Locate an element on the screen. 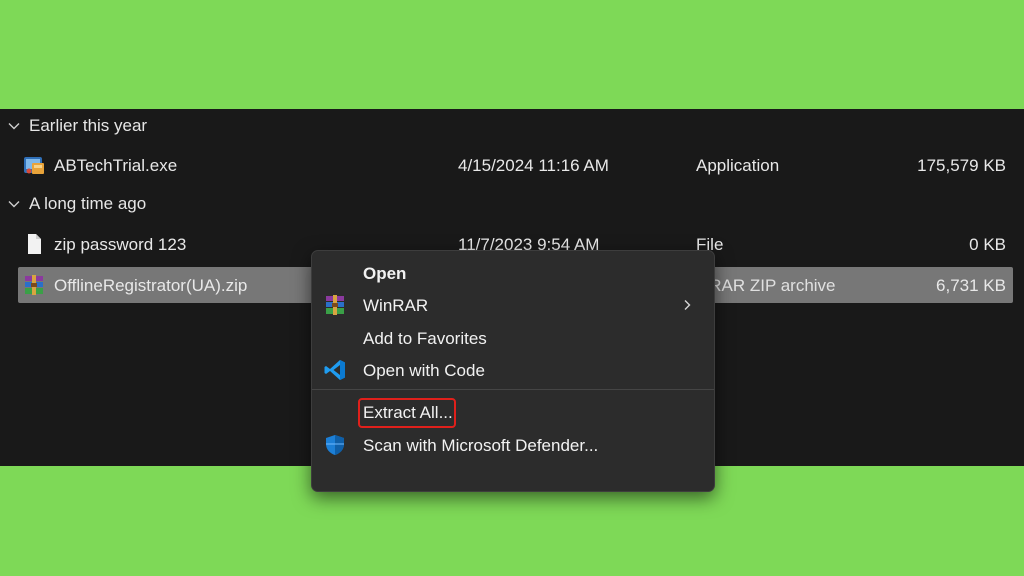  file-size: 0 KB is located at coordinates (987, 244).